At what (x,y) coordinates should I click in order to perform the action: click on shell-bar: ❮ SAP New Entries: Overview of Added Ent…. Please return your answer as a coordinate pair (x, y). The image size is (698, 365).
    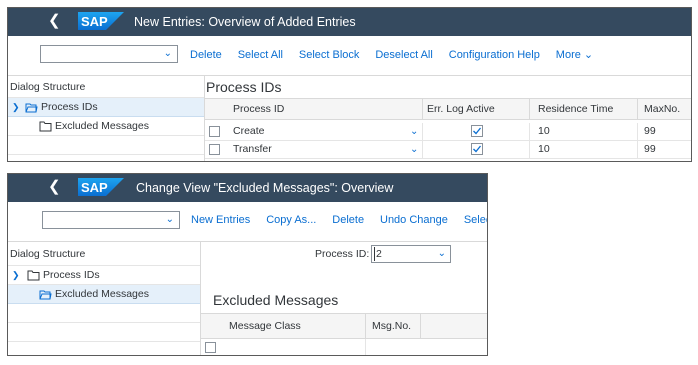
    Looking at the image, I should click on (349, 22).